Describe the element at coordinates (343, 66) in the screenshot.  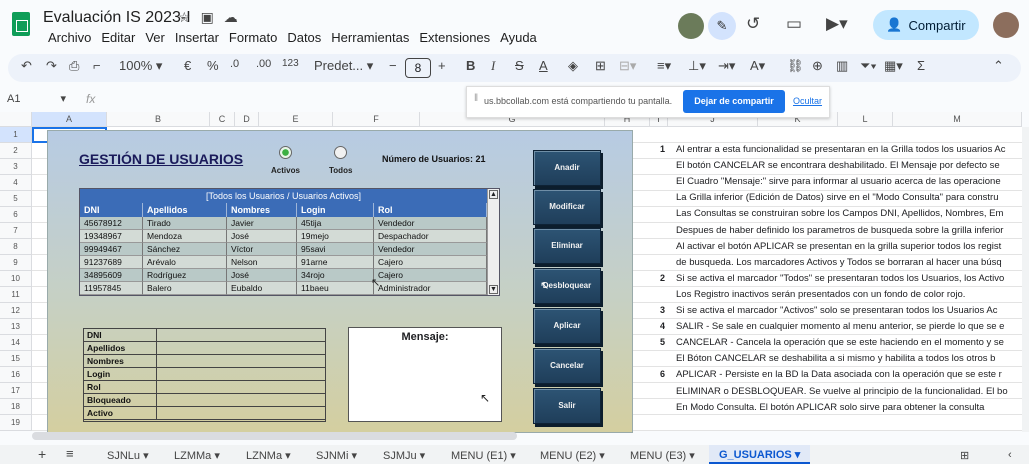
I see `font-select: Predet... ▾` at that location.